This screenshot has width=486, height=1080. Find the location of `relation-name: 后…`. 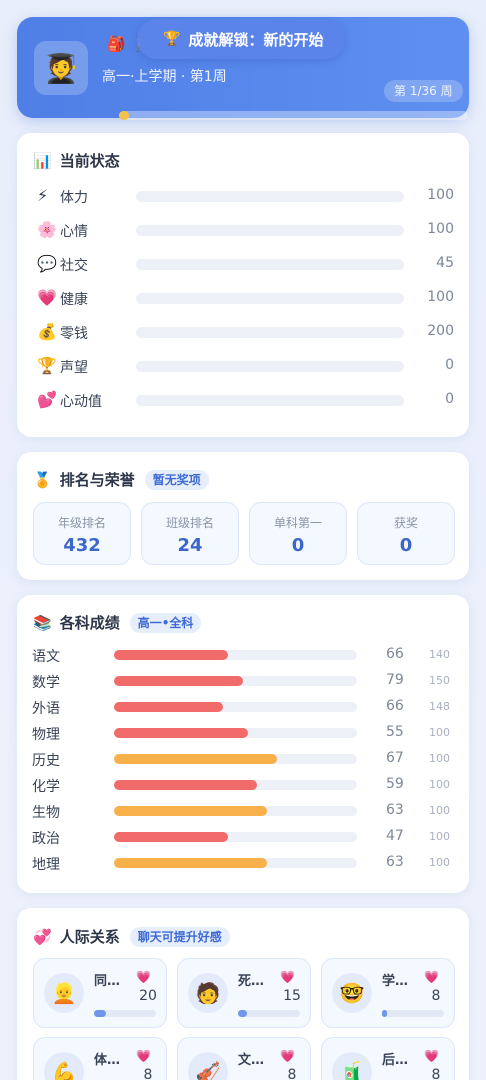

relation-name: 后… is located at coordinates (395, 1060).